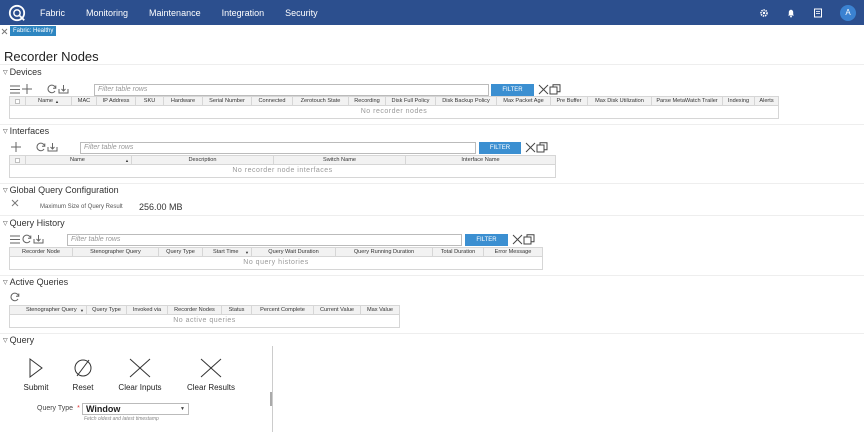 The image size is (864, 432). I want to click on column-header: IP Address, so click(116, 101).